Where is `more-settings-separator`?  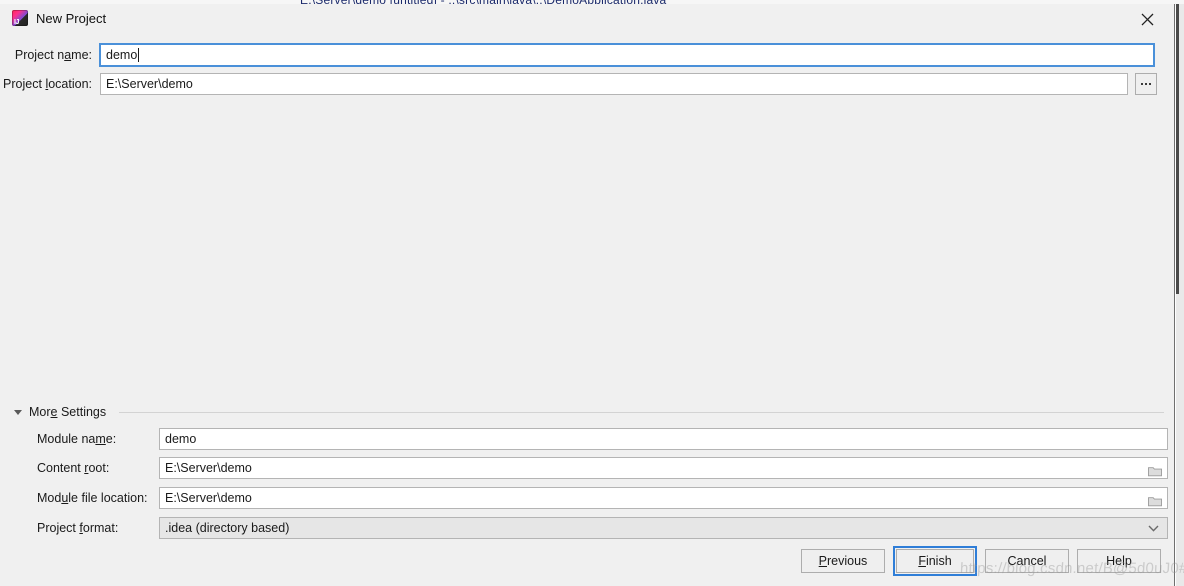 more-settings-separator is located at coordinates (641, 412).